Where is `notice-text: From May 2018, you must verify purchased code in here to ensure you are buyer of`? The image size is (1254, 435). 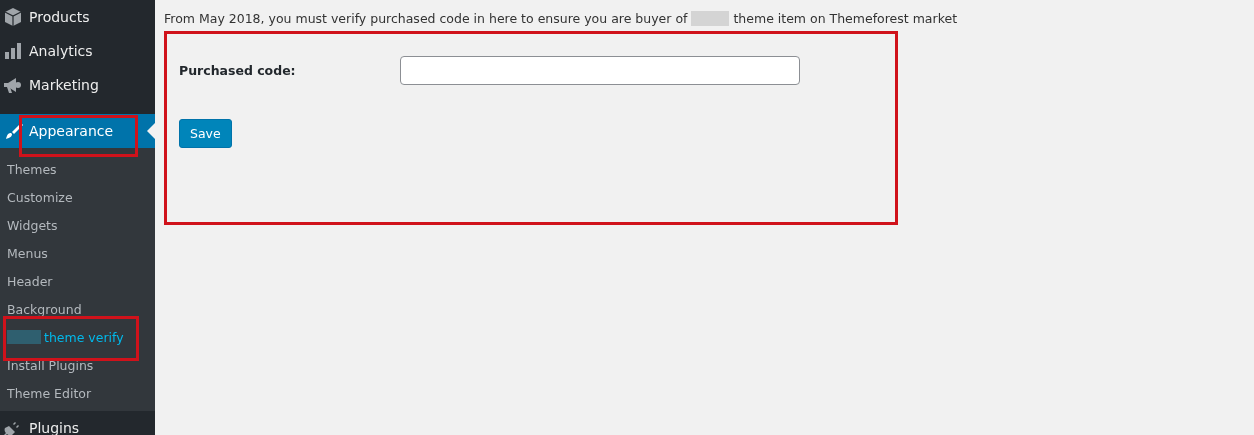 notice-text: From May 2018, you must verify purchased code in here to ensure you are buyer of is located at coordinates (426, 18).